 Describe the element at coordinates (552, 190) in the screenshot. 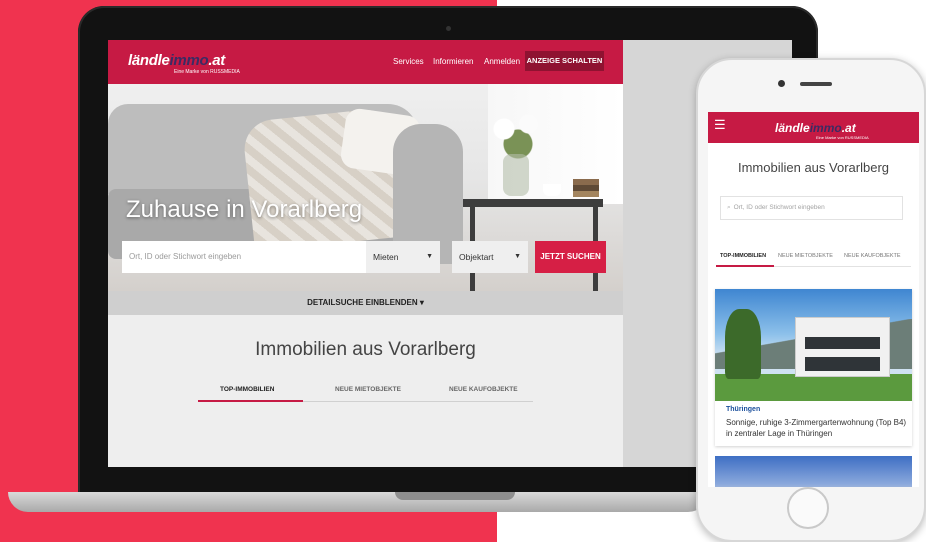

I see `hero-cup` at that location.